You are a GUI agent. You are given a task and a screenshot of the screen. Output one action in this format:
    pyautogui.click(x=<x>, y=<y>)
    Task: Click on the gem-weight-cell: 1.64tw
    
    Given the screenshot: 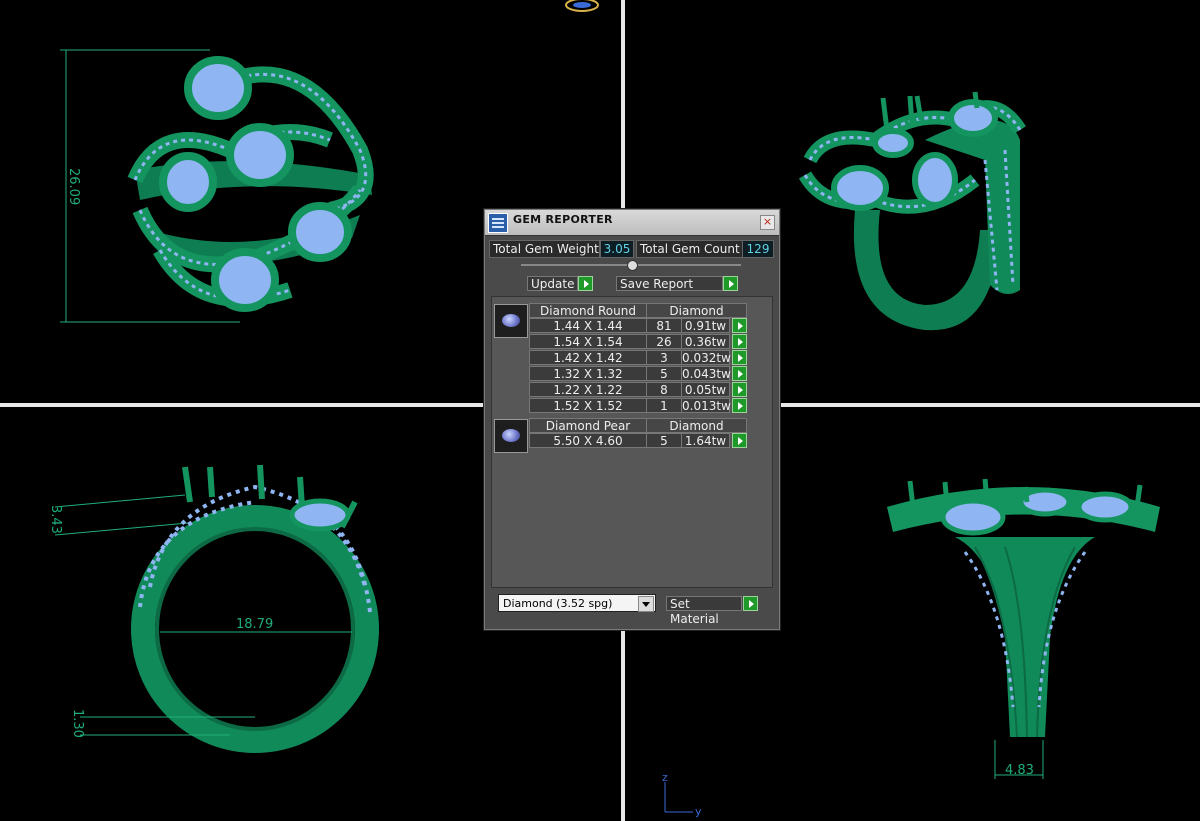 What is the action you would take?
    pyautogui.click(x=705, y=440)
    